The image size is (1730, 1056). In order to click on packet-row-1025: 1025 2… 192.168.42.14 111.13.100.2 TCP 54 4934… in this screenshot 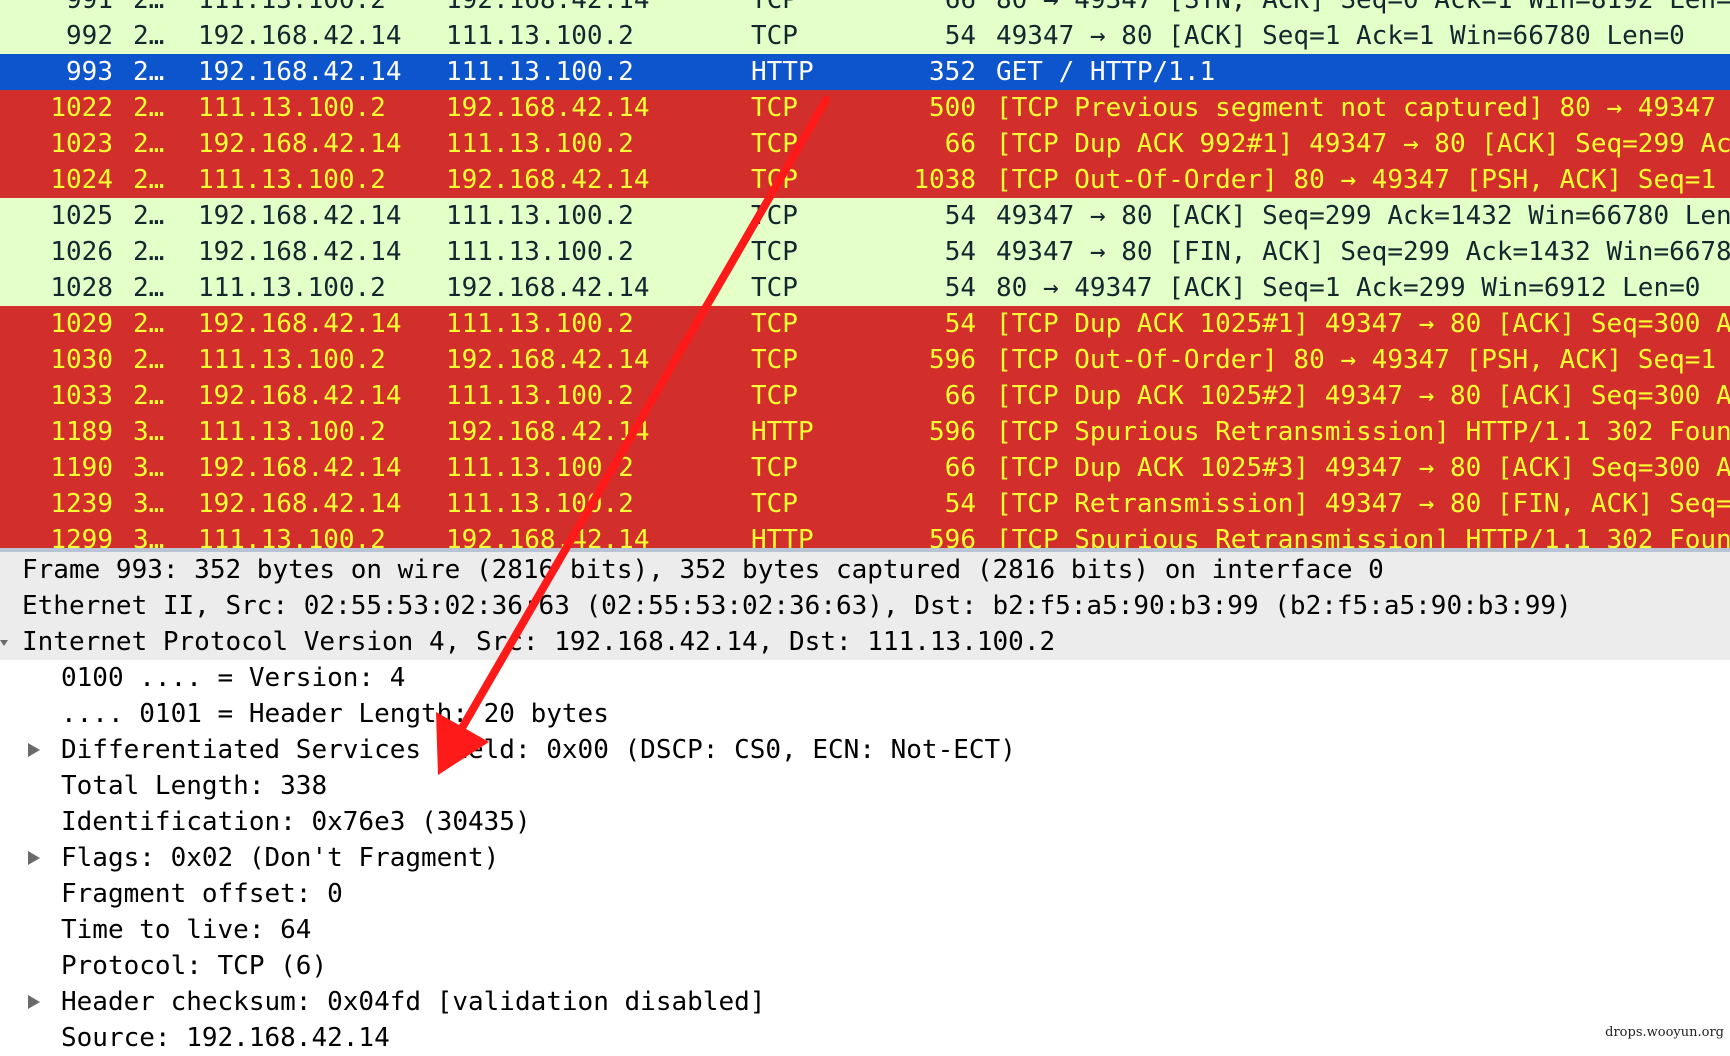, I will do `click(865, 216)`.